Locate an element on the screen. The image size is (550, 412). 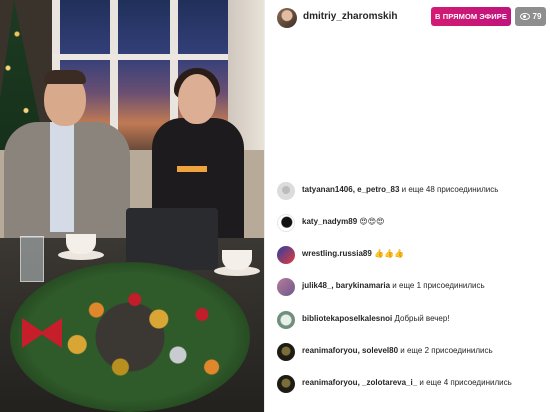
panel-header: dmitriy_zharomskih В ПРЯМОМ ЭФИРЕ 79 is located at coordinates (407, 17).